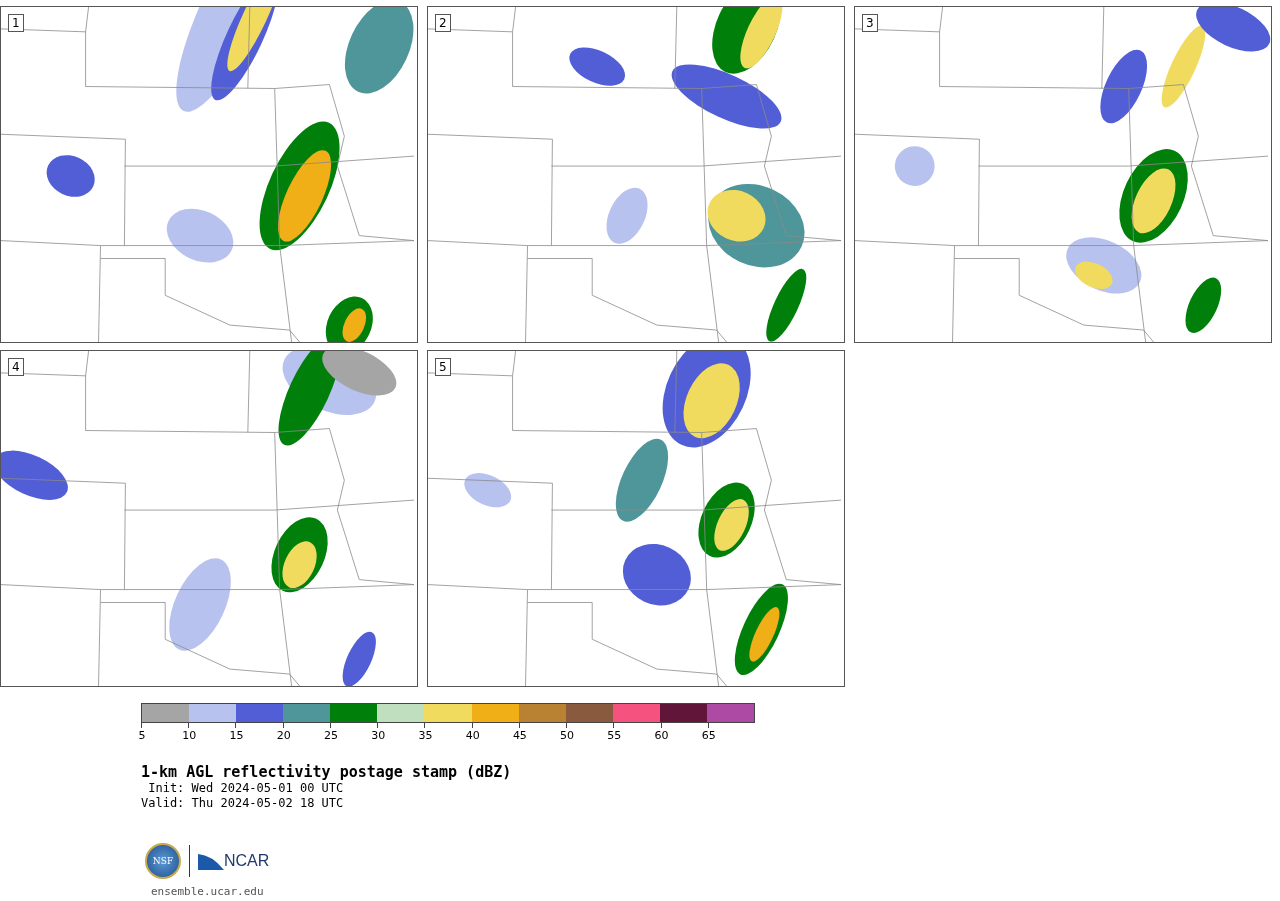  Describe the element at coordinates (327, 772) in the screenshot. I see `chart-title: 1-km AGL reflectivity postage stamp (dBZ)` at that location.